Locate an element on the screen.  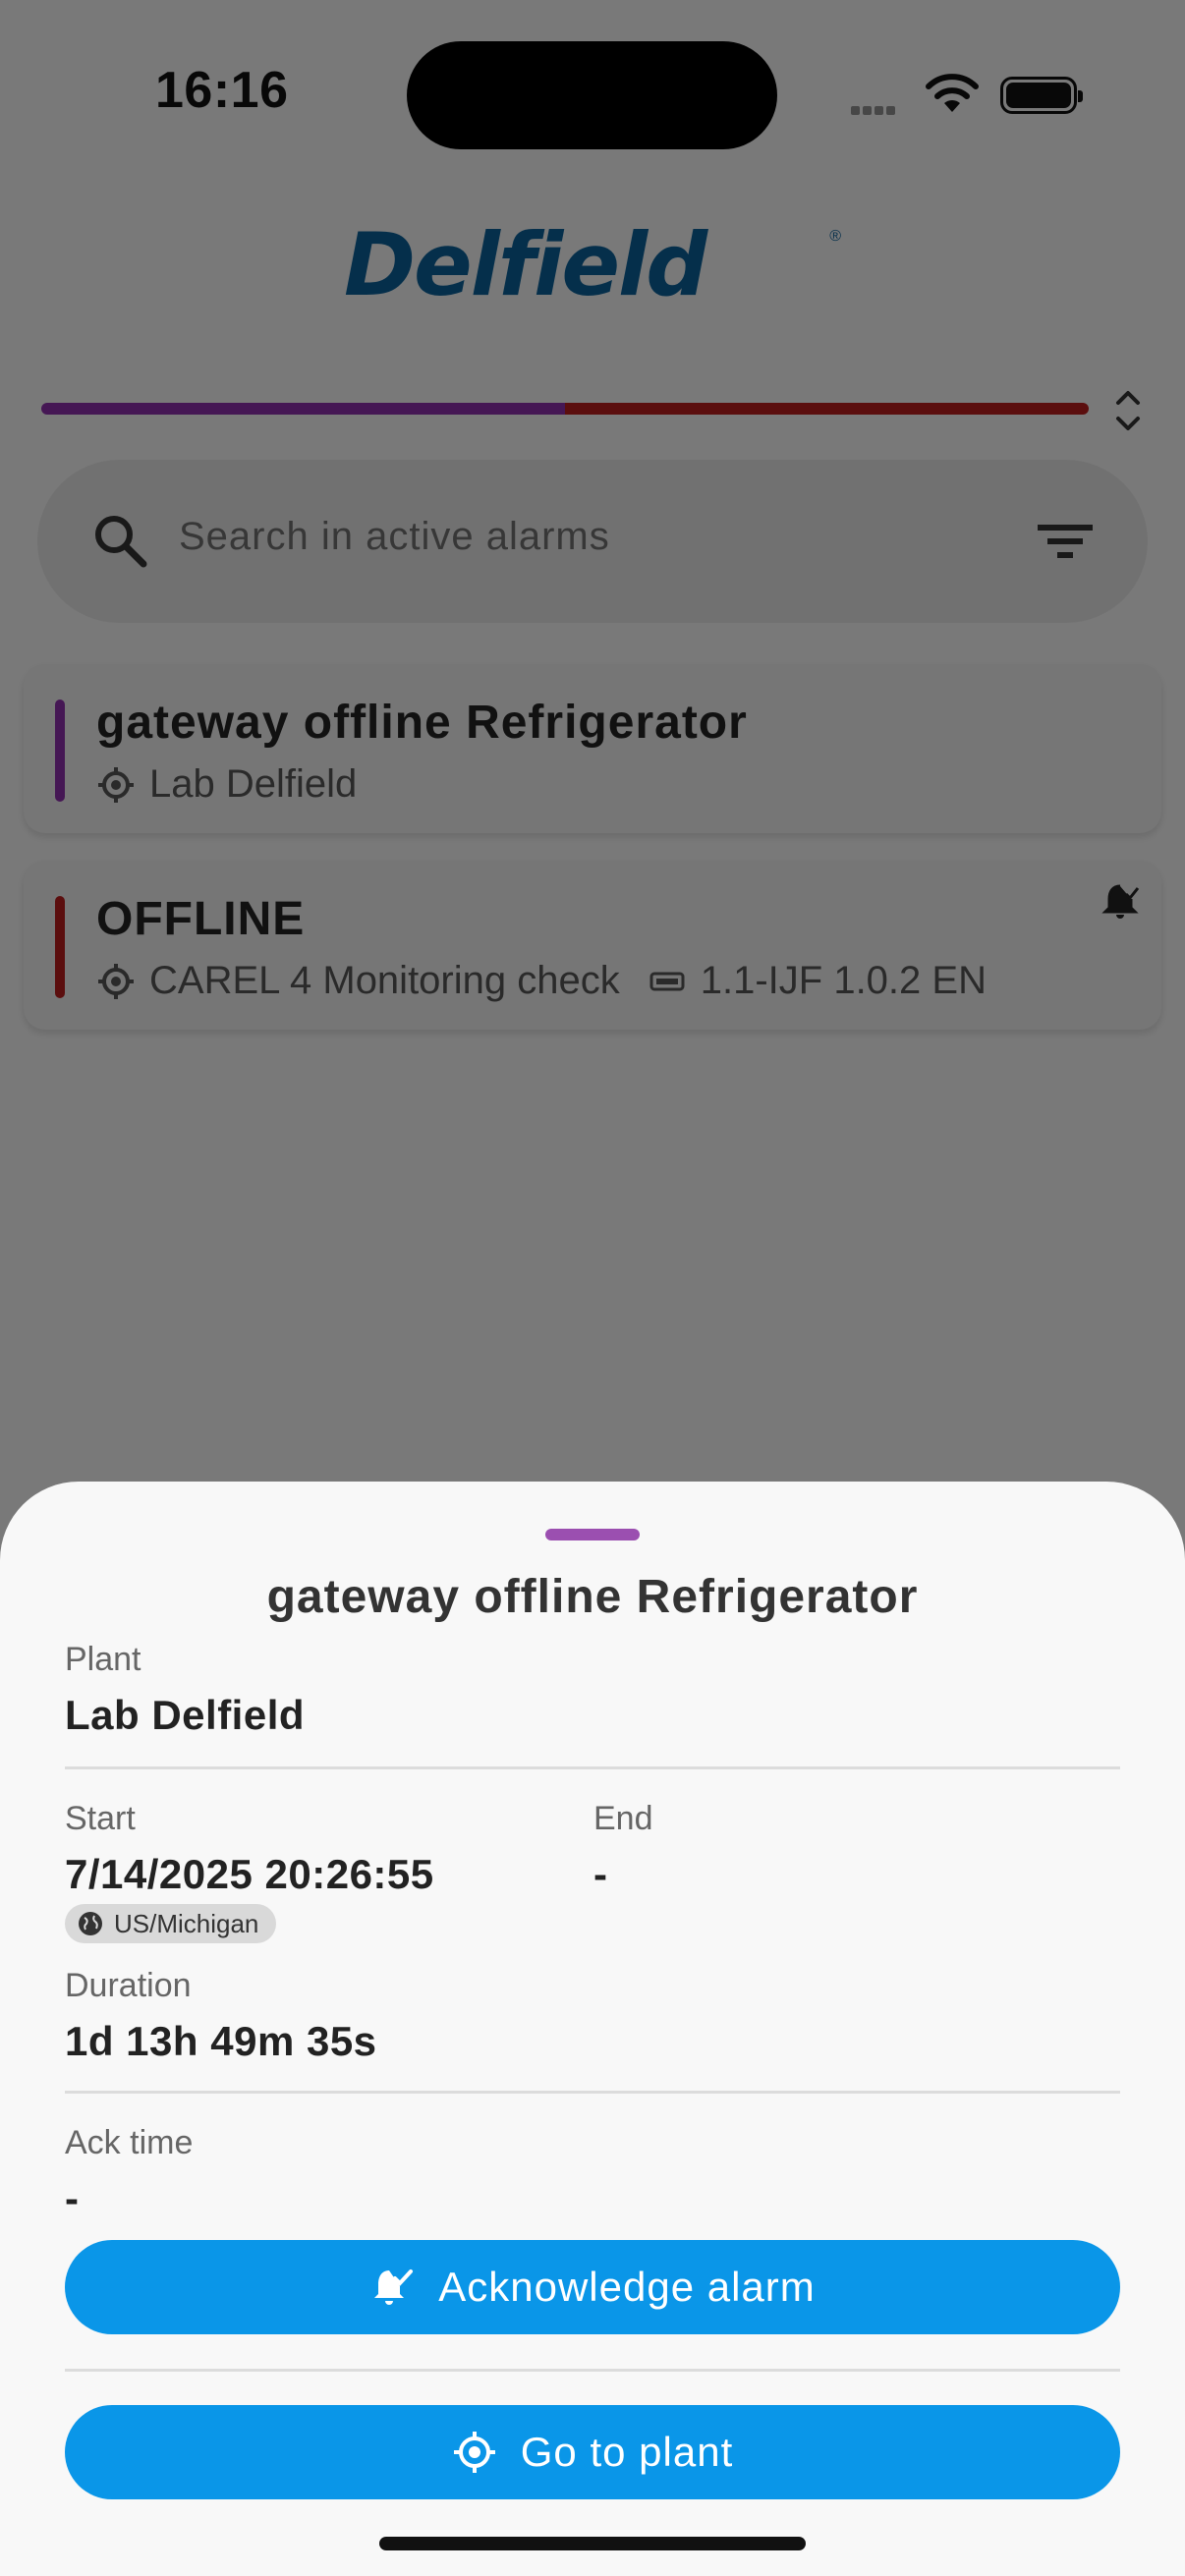
home-indicator is located at coordinates (592, 2543).